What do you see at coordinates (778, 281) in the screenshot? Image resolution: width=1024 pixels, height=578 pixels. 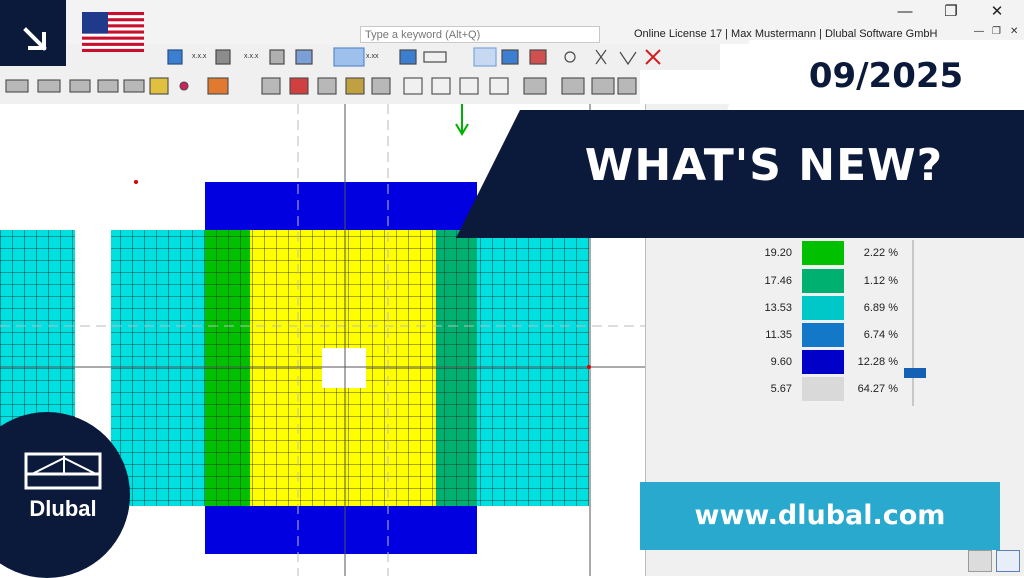 I see `legend-value: 17.46` at bounding box center [778, 281].